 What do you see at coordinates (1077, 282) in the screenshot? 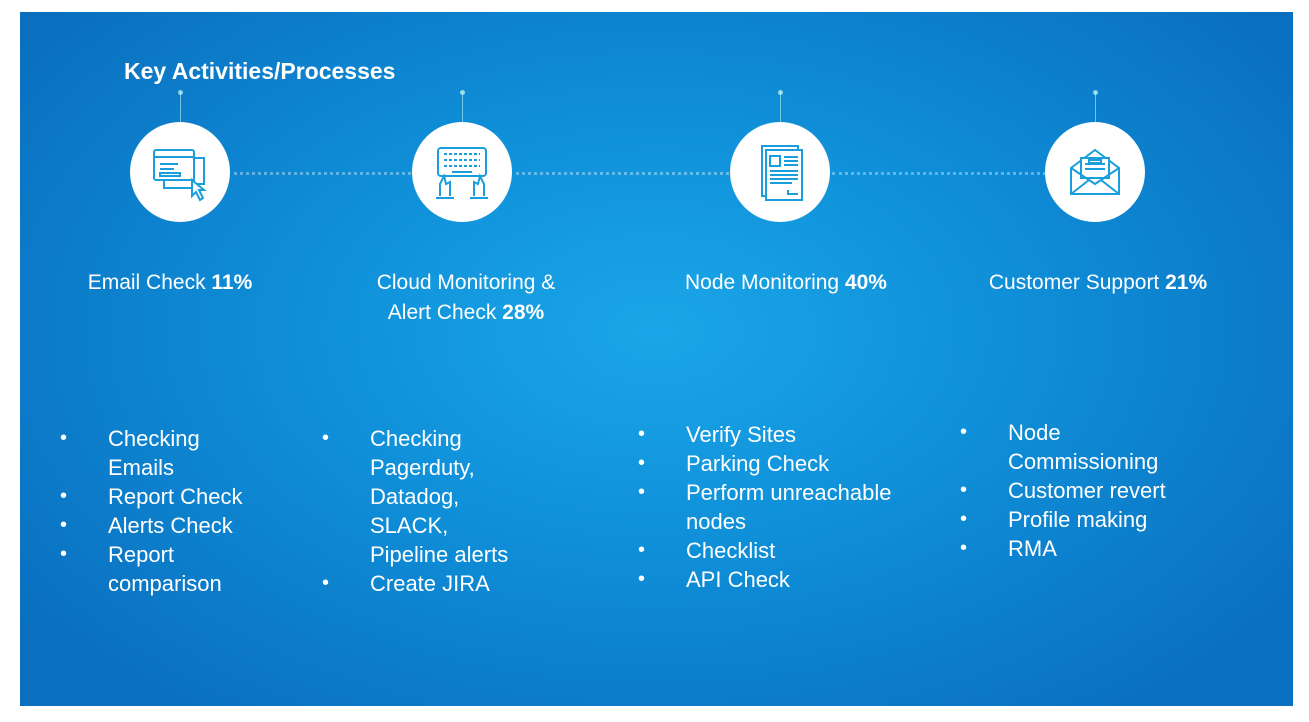
I see `customer-support-name: Customer Support` at bounding box center [1077, 282].